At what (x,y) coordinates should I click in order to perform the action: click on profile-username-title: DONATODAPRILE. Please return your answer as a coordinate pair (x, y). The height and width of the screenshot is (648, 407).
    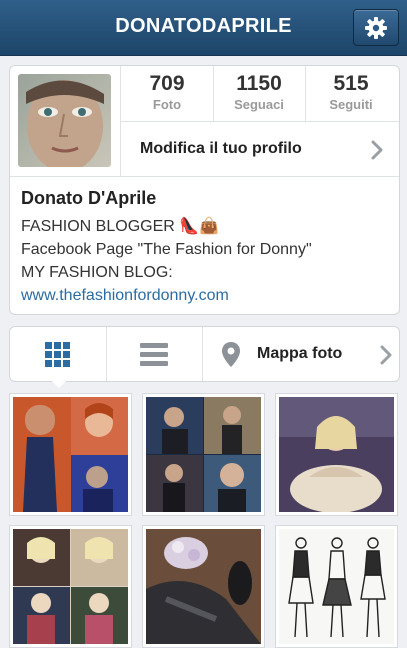
    Looking at the image, I should click on (203, 26).